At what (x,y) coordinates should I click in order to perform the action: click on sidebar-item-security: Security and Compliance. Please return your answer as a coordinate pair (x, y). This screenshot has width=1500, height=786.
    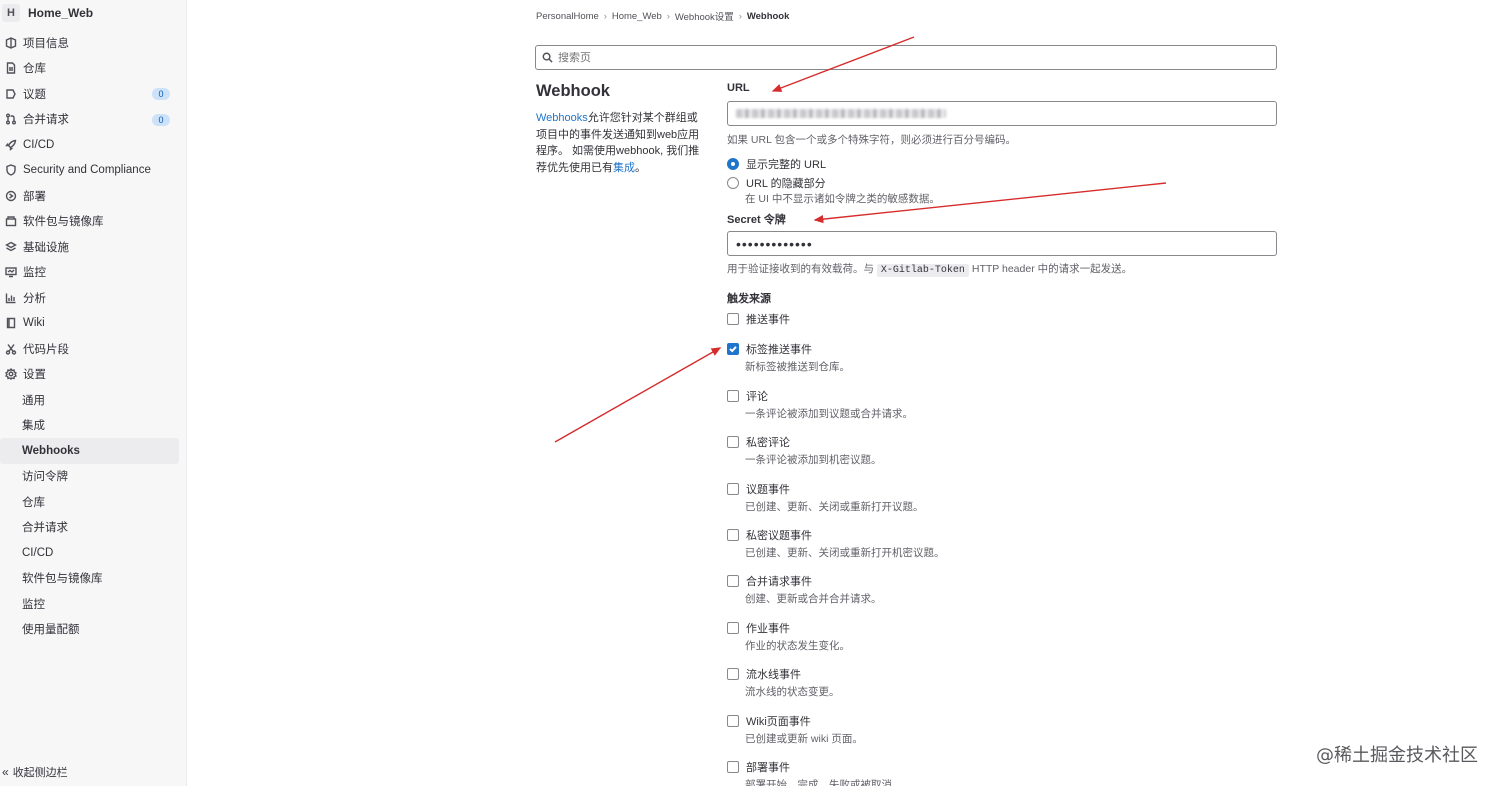
    Looking at the image, I should click on (93, 171).